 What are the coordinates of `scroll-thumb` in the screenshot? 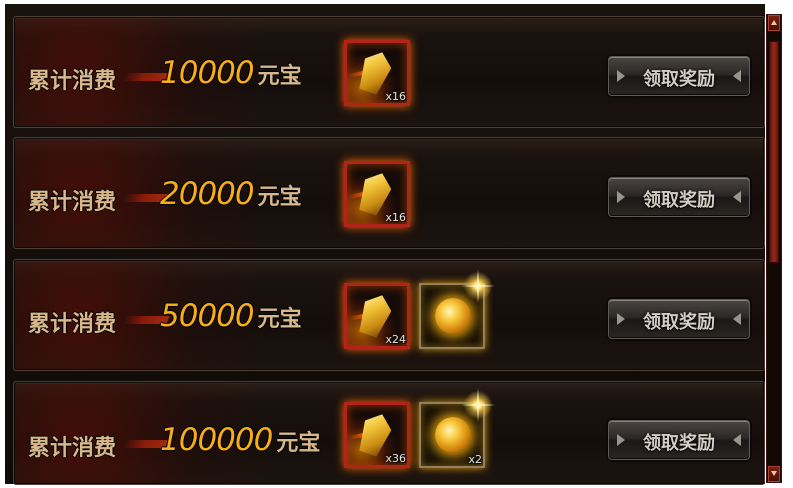 It's located at (774, 152).